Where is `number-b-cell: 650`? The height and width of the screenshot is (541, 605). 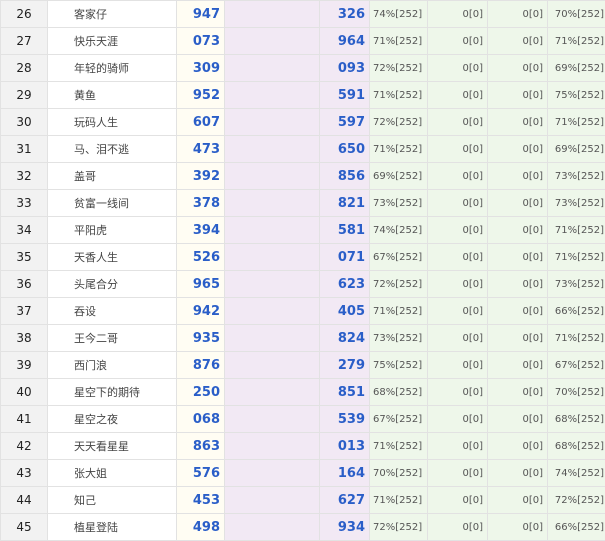 number-b-cell: 650 is located at coordinates (345, 149).